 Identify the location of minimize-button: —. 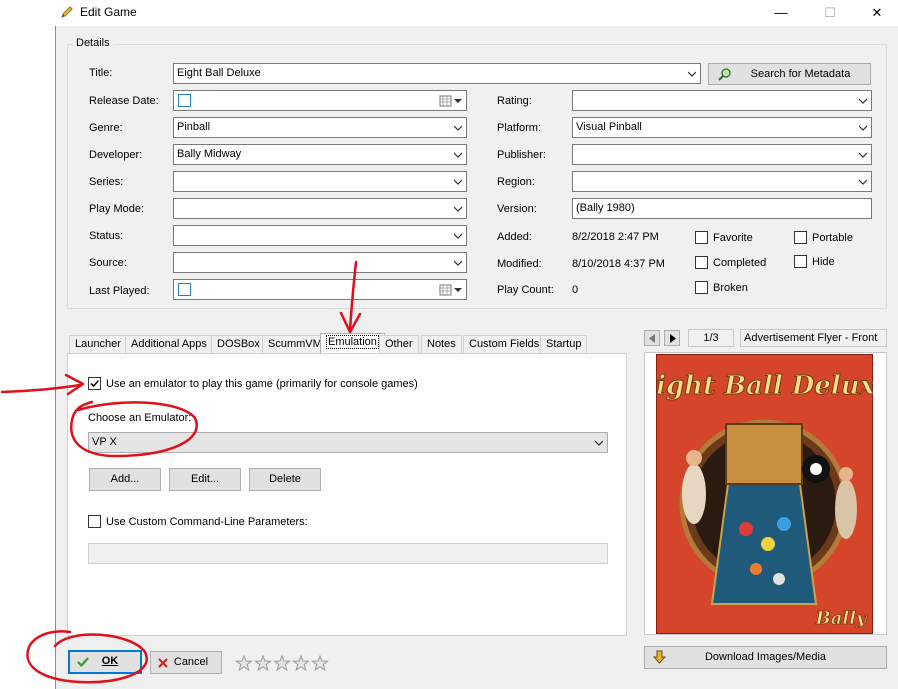
(781, 13).